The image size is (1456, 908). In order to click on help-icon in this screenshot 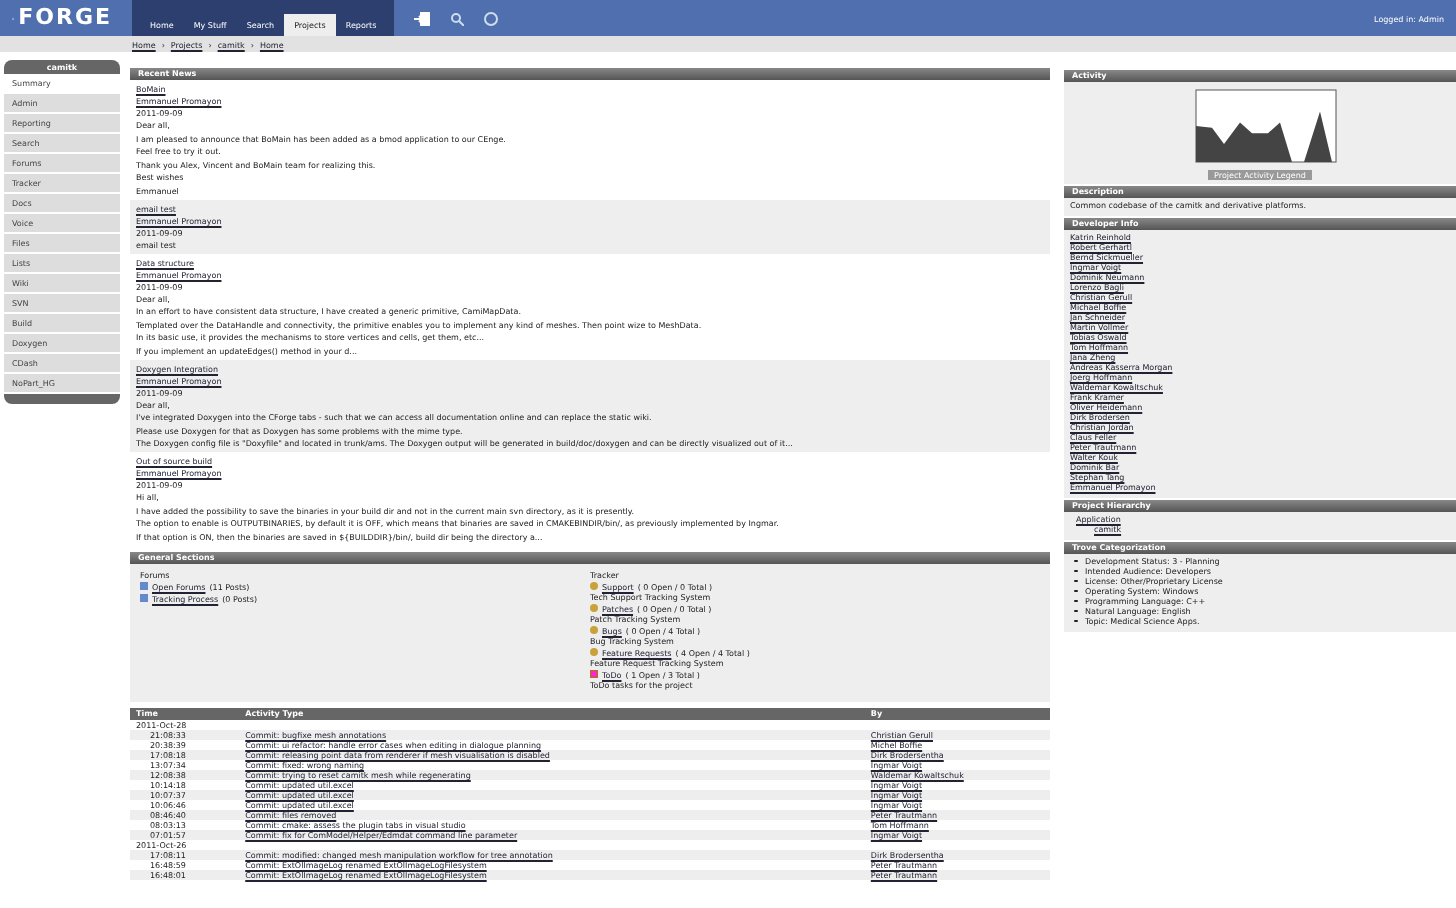, I will do `click(491, 18)`.